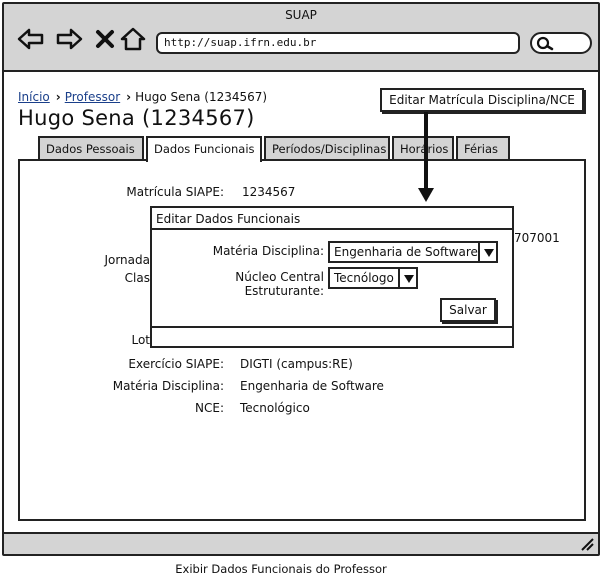  What do you see at coordinates (168, 386) in the screenshot?
I see `materia-label: Matéria Disciplina:` at bounding box center [168, 386].